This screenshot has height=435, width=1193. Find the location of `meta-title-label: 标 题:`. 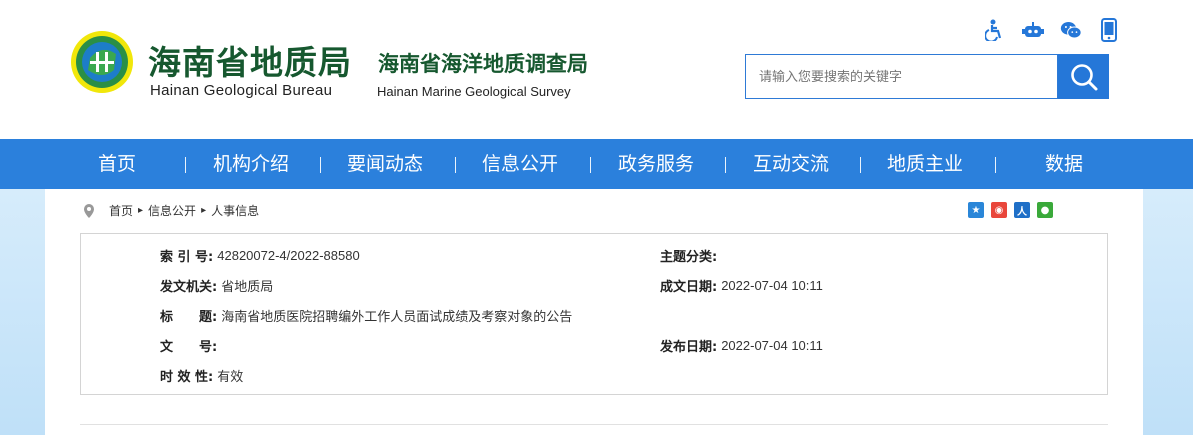

meta-title-label: 标 题: is located at coordinates (189, 317).